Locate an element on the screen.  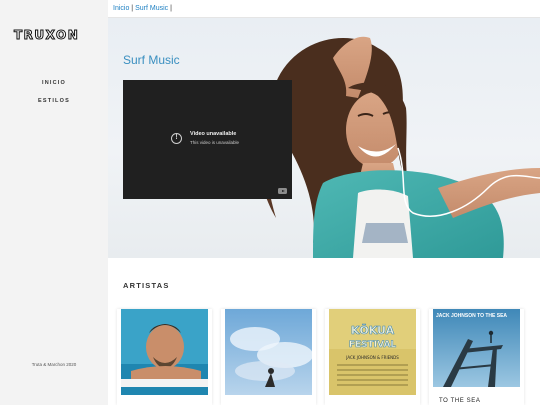
breadcrumb-inicio: Inicio is located at coordinates (121, 8).